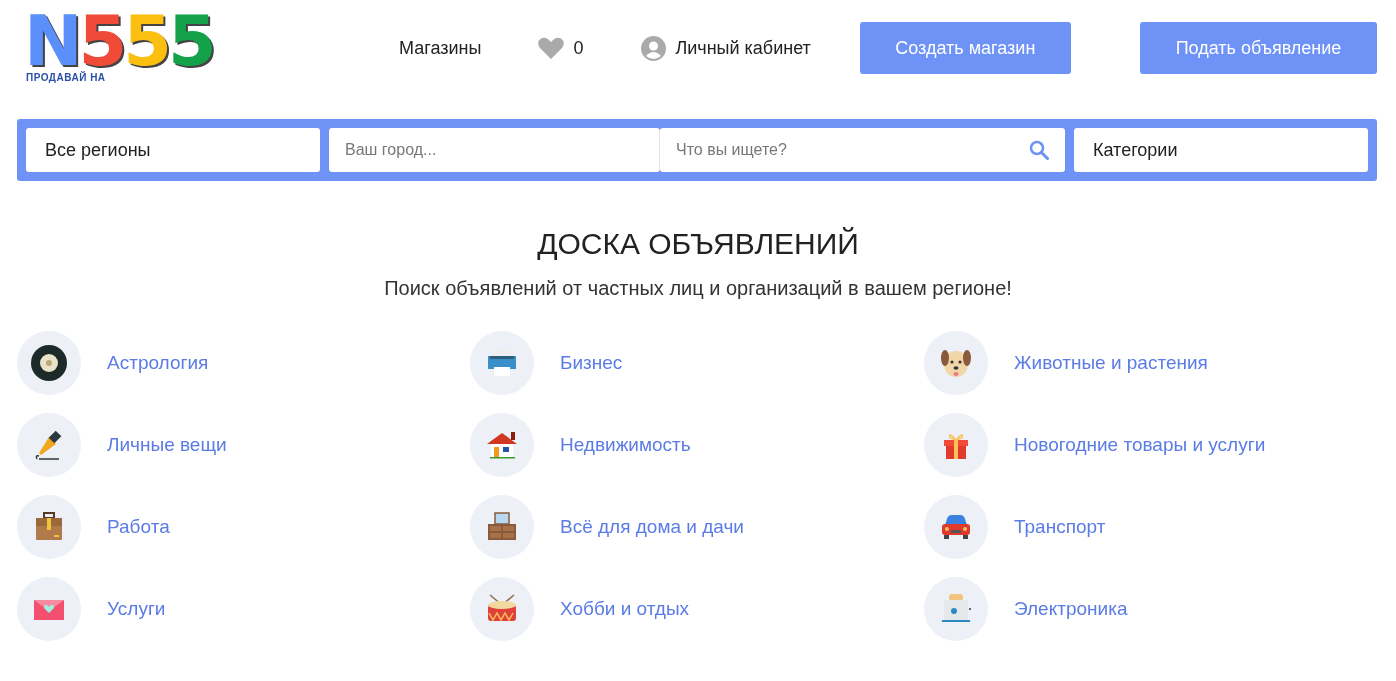 The height and width of the screenshot is (681, 1396). Describe the element at coordinates (551, 48) in the screenshot. I see `heart-icon` at that location.